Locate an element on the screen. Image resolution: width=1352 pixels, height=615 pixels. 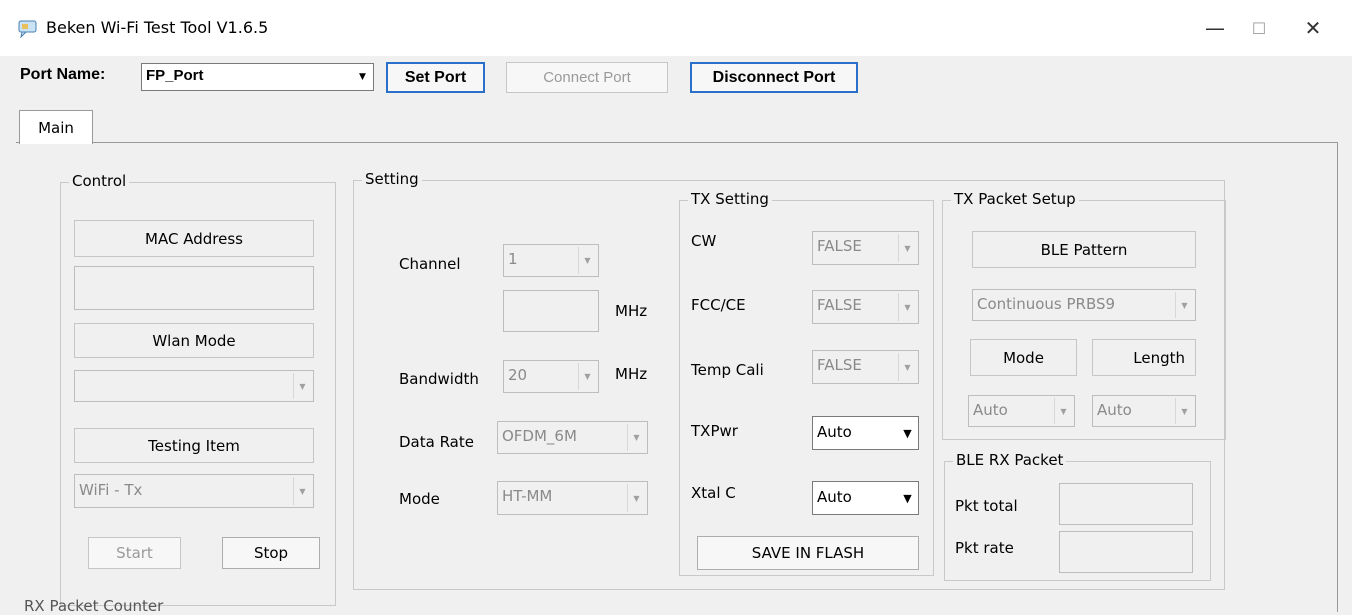
ble-rx-packet-title: BLE RX Packet is located at coordinates (1010, 460).